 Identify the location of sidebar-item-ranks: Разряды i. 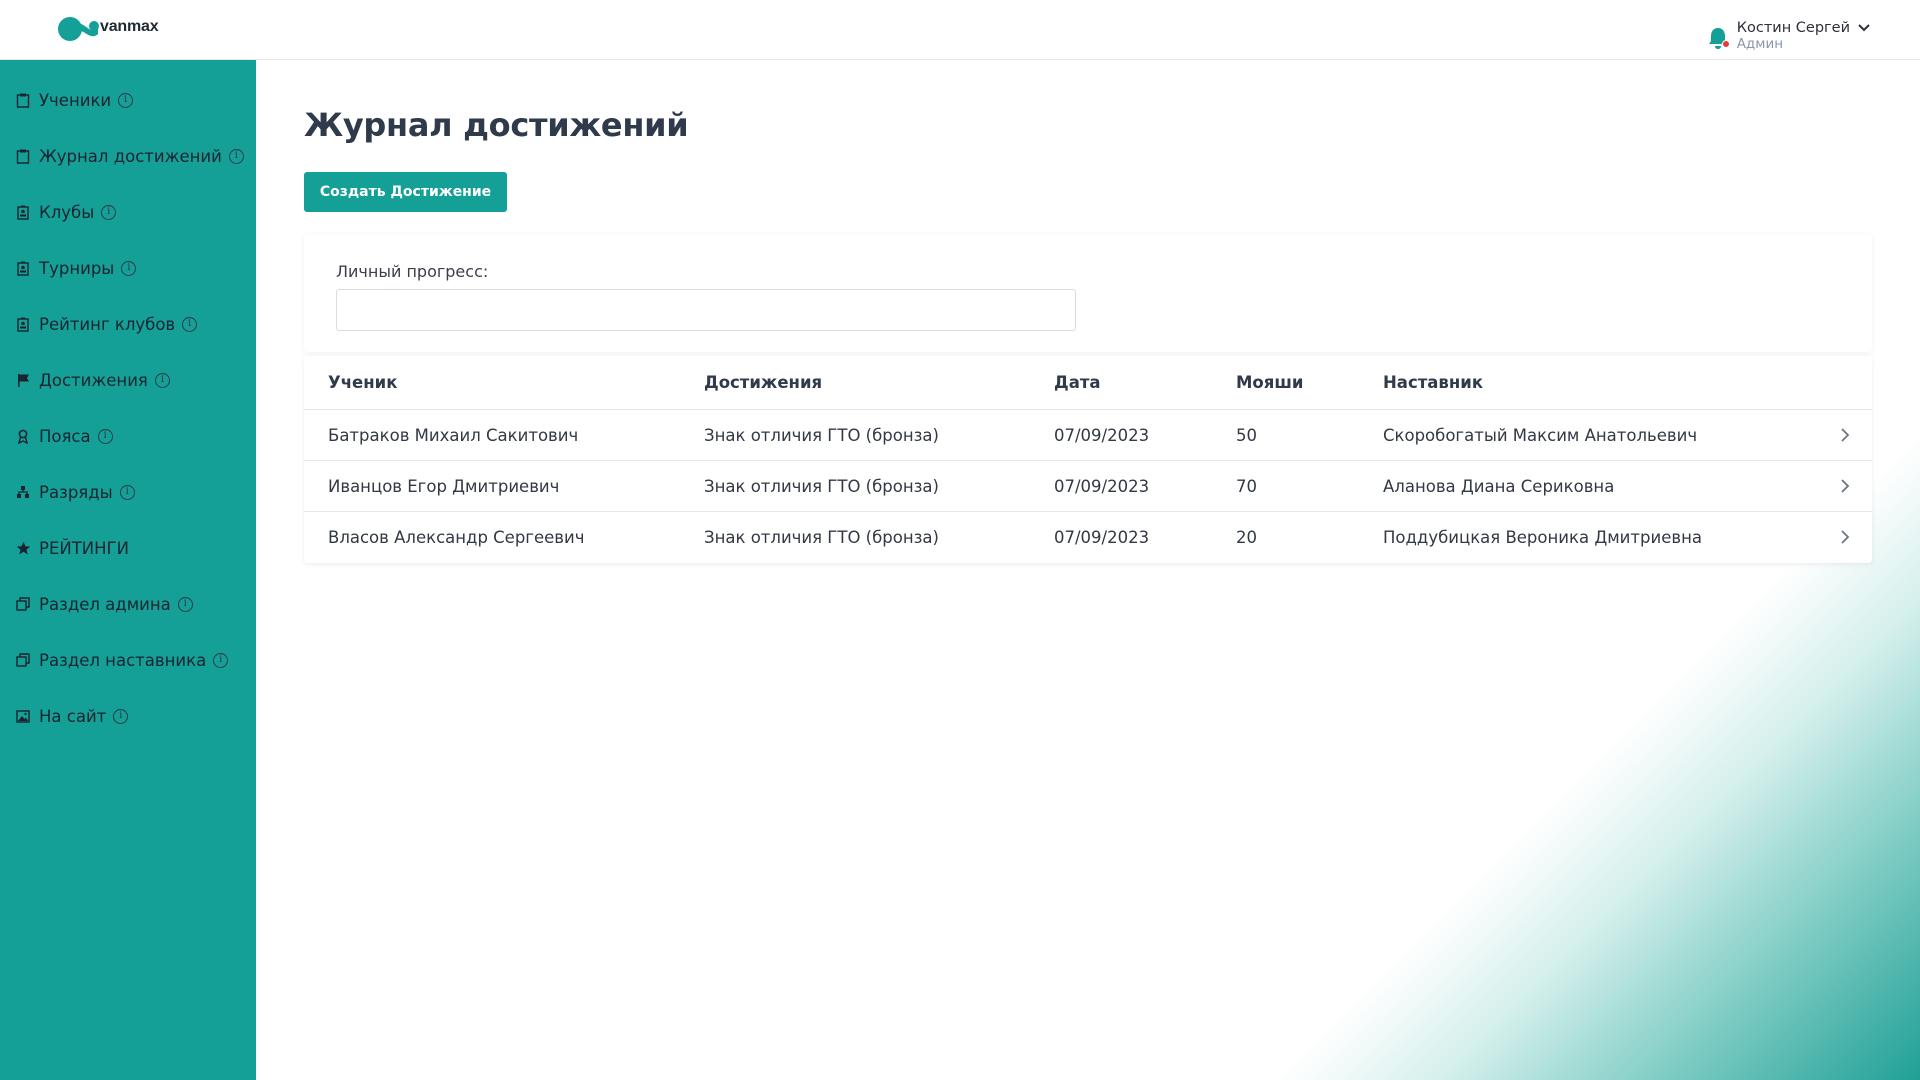
(128, 492).